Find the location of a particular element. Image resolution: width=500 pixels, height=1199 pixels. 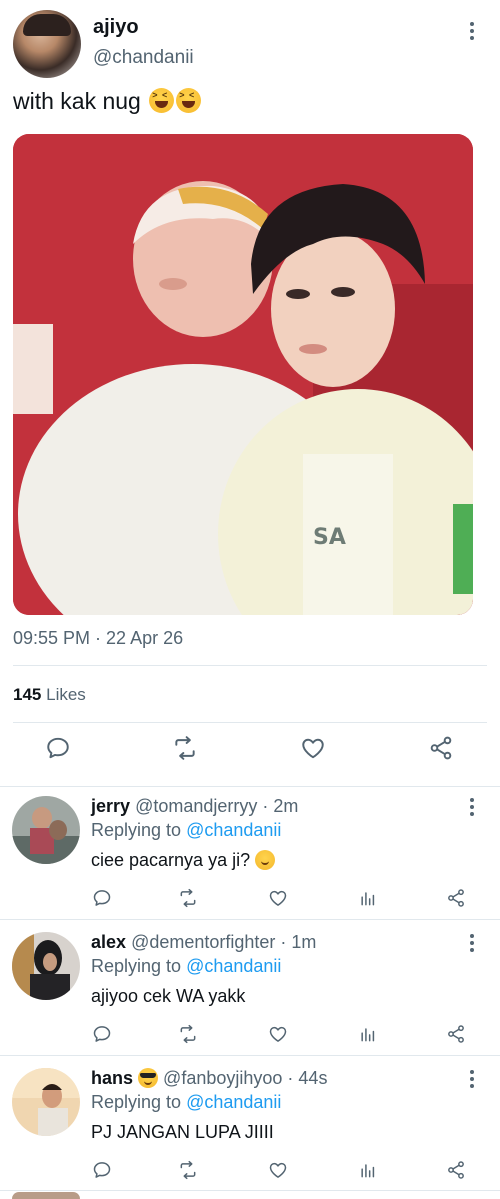

tweet-text: with kak nug is located at coordinates (107, 101).